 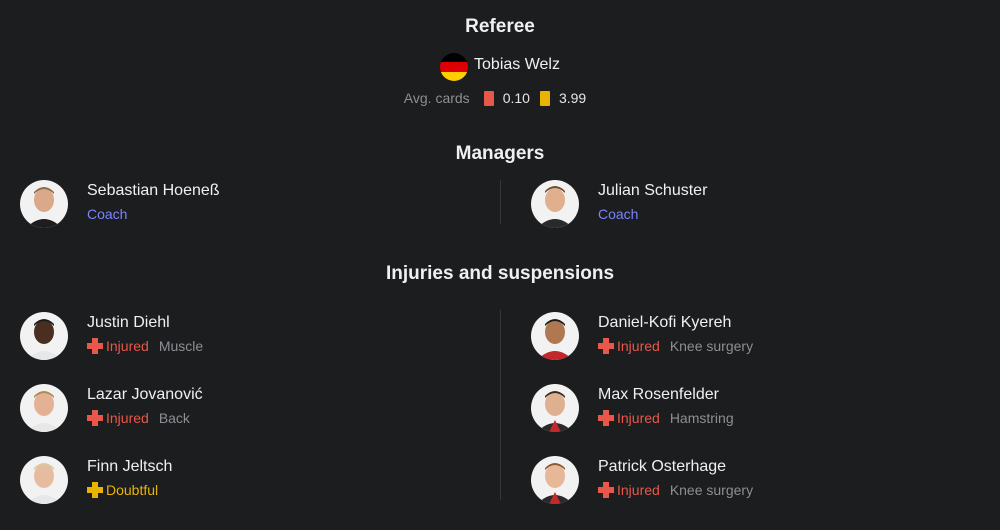 I want to click on player-name: Max Rosenfelder, so click(x=658, y=394).